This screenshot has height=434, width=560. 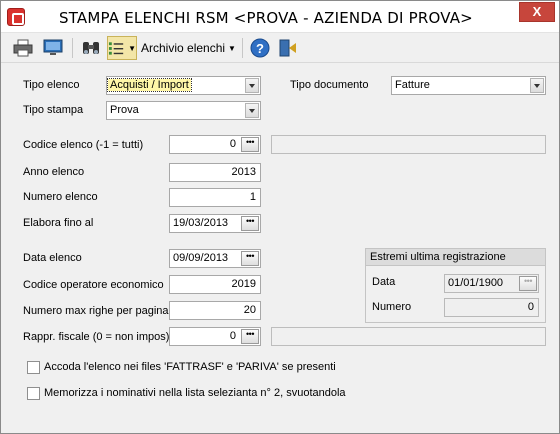 What do you see at coordinates (243, 284) in the screenshot?
I see `codice-operatore-value: 2019` at bounding box center [243, 284].